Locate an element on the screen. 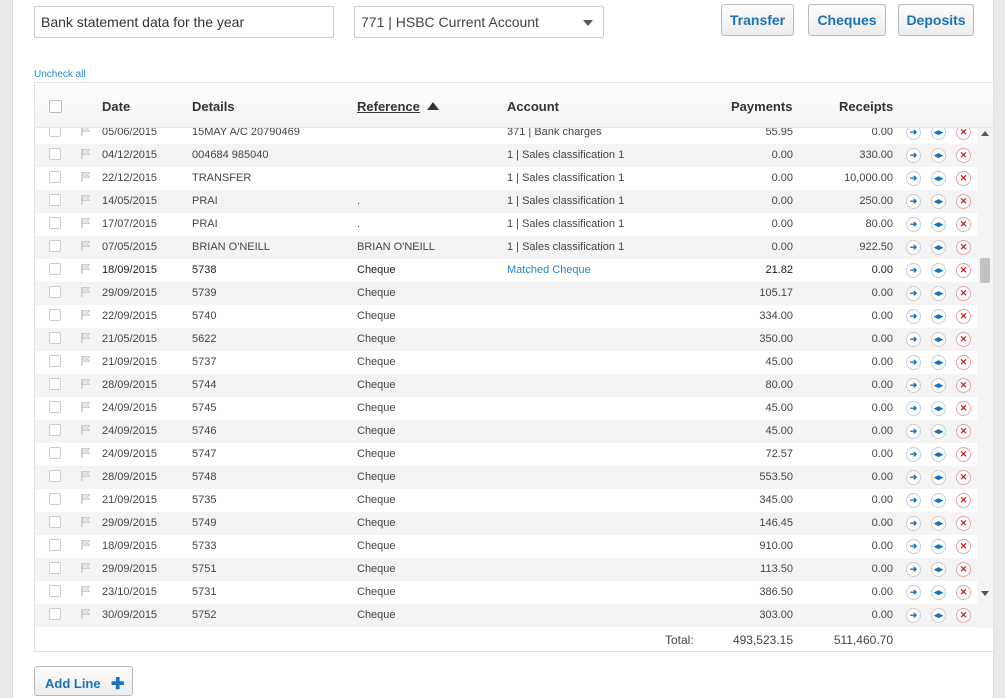 Image resolution: width=1005 pixels, height=698 pixels. table-row: 21/09/2015 5737 Cheque 45.00 0.00 ➜ ◂▸ ✕ is located at coordinates (506, 362).